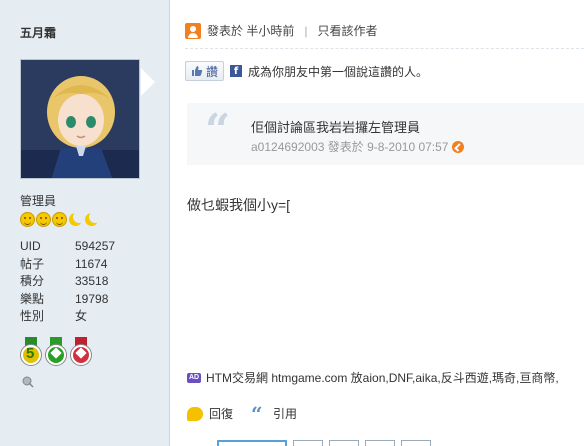  What do you see at coordinates (205, 71) in the screenshot?
I see `like-button: 讚` at bounding box center [205, 71].